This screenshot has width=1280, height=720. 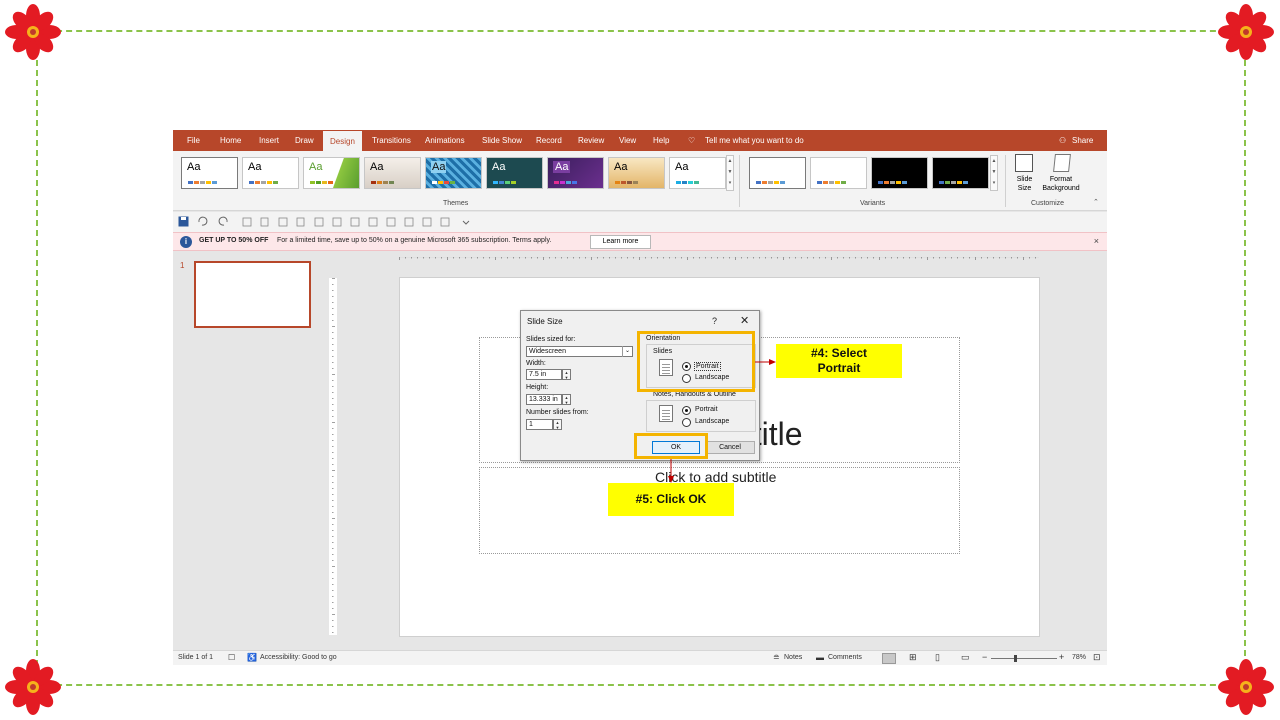 I want to click on format-background-label: Format, so click(x=1061, y=179).